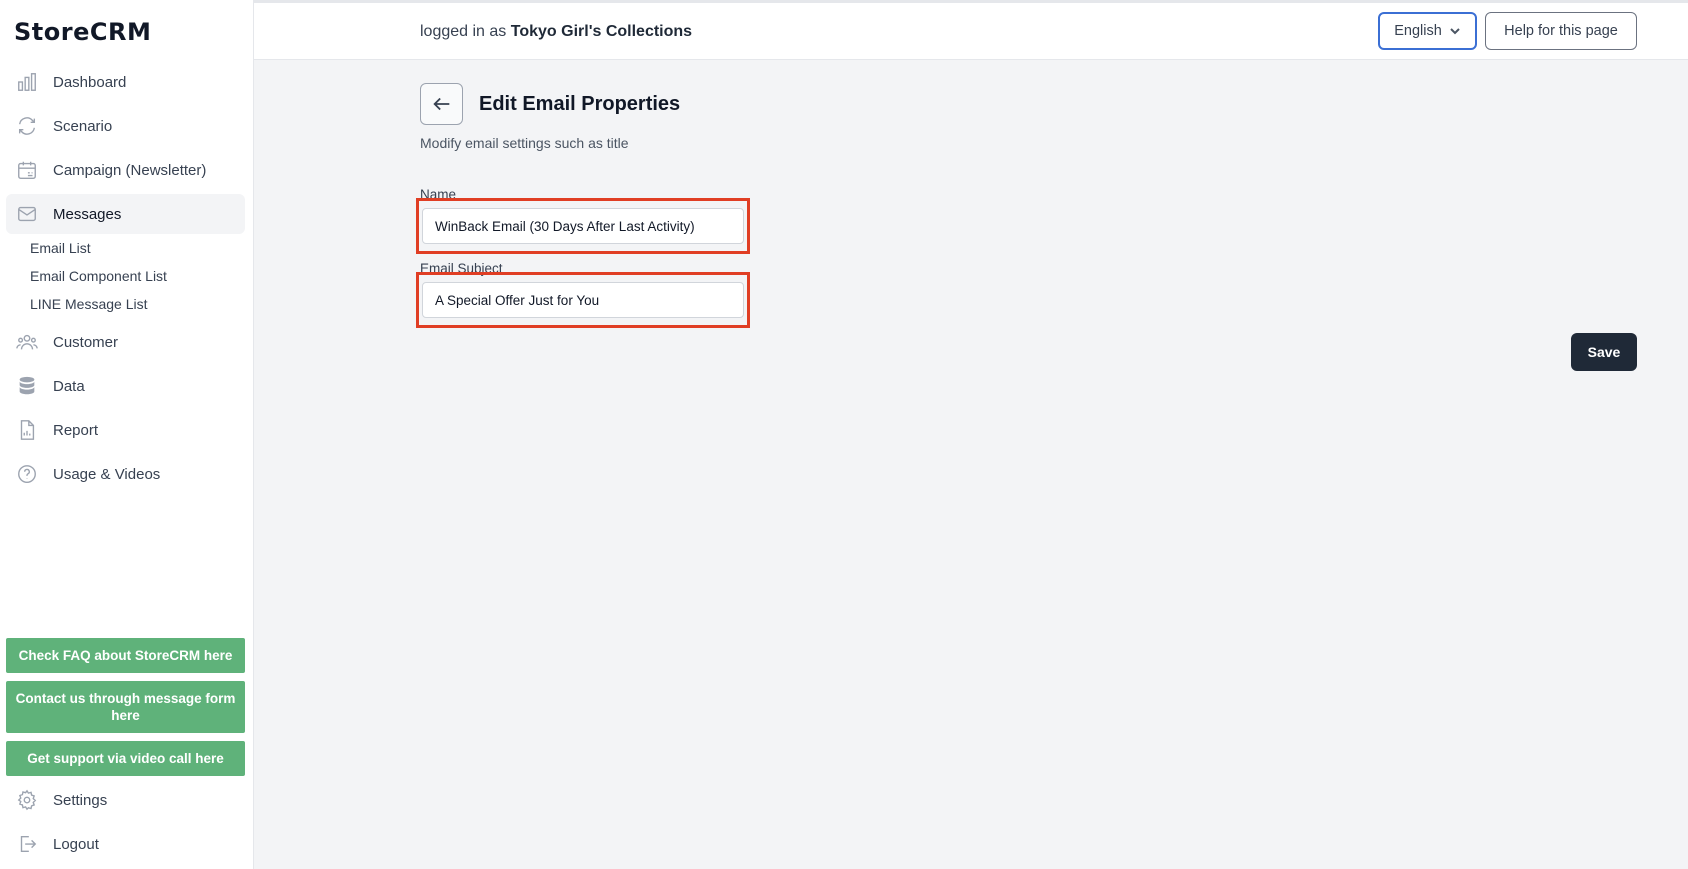 Image resolution: width=1688 pixels, height=869 pixels. What do you see at coordinates (125, 800) in the screenshot?
I see `sidebar-item-settings: Settings` at bounding box center [125, 800].